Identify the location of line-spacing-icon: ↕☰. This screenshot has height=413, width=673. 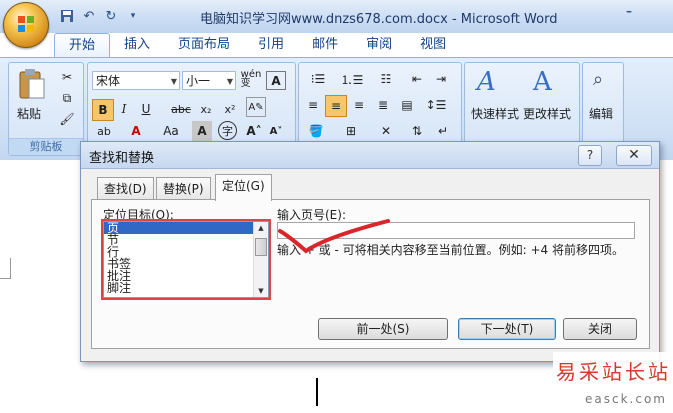
(436, 105).